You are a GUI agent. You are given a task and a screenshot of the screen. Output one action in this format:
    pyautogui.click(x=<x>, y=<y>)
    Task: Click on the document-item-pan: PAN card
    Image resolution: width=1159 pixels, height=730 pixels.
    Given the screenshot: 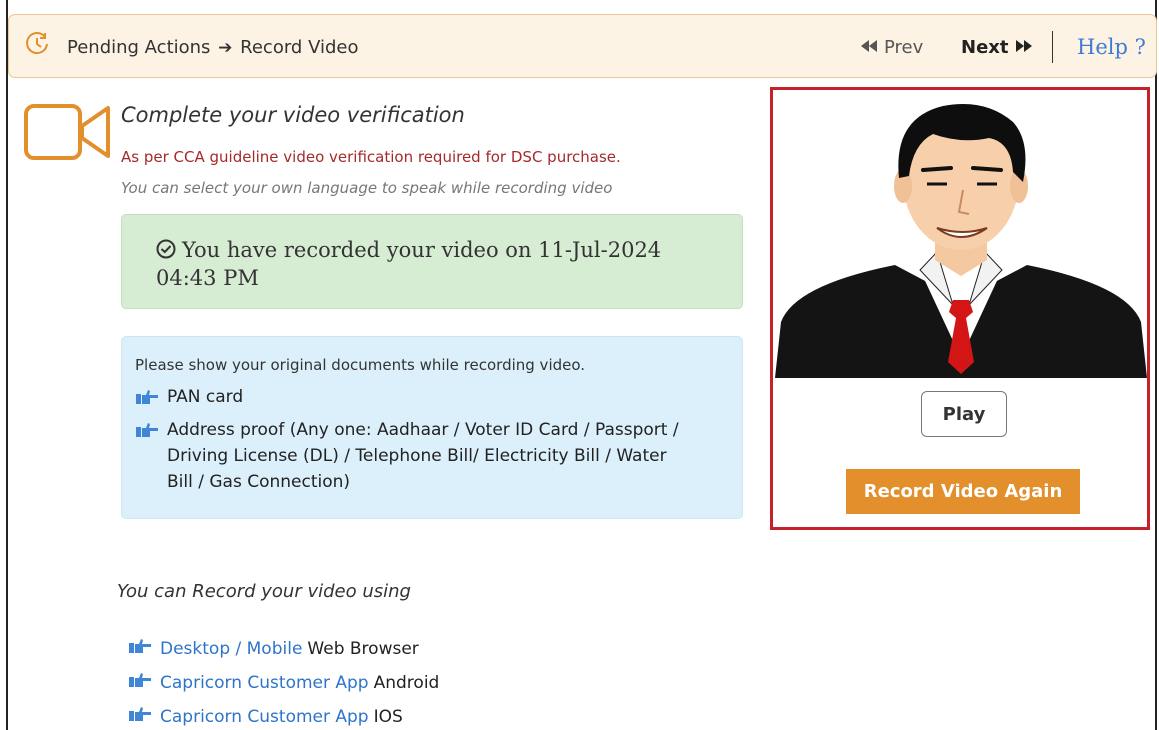 What is the action you would take?
    pyautogui.click(x=189, y=397)
    